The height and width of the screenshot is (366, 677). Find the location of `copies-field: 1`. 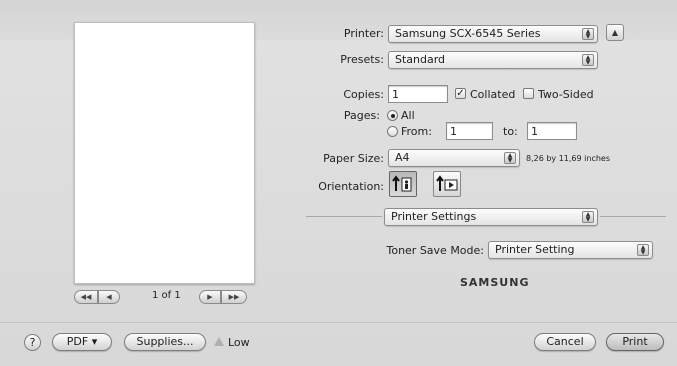

copies-field: 1 is located at coordinates (418, 94).